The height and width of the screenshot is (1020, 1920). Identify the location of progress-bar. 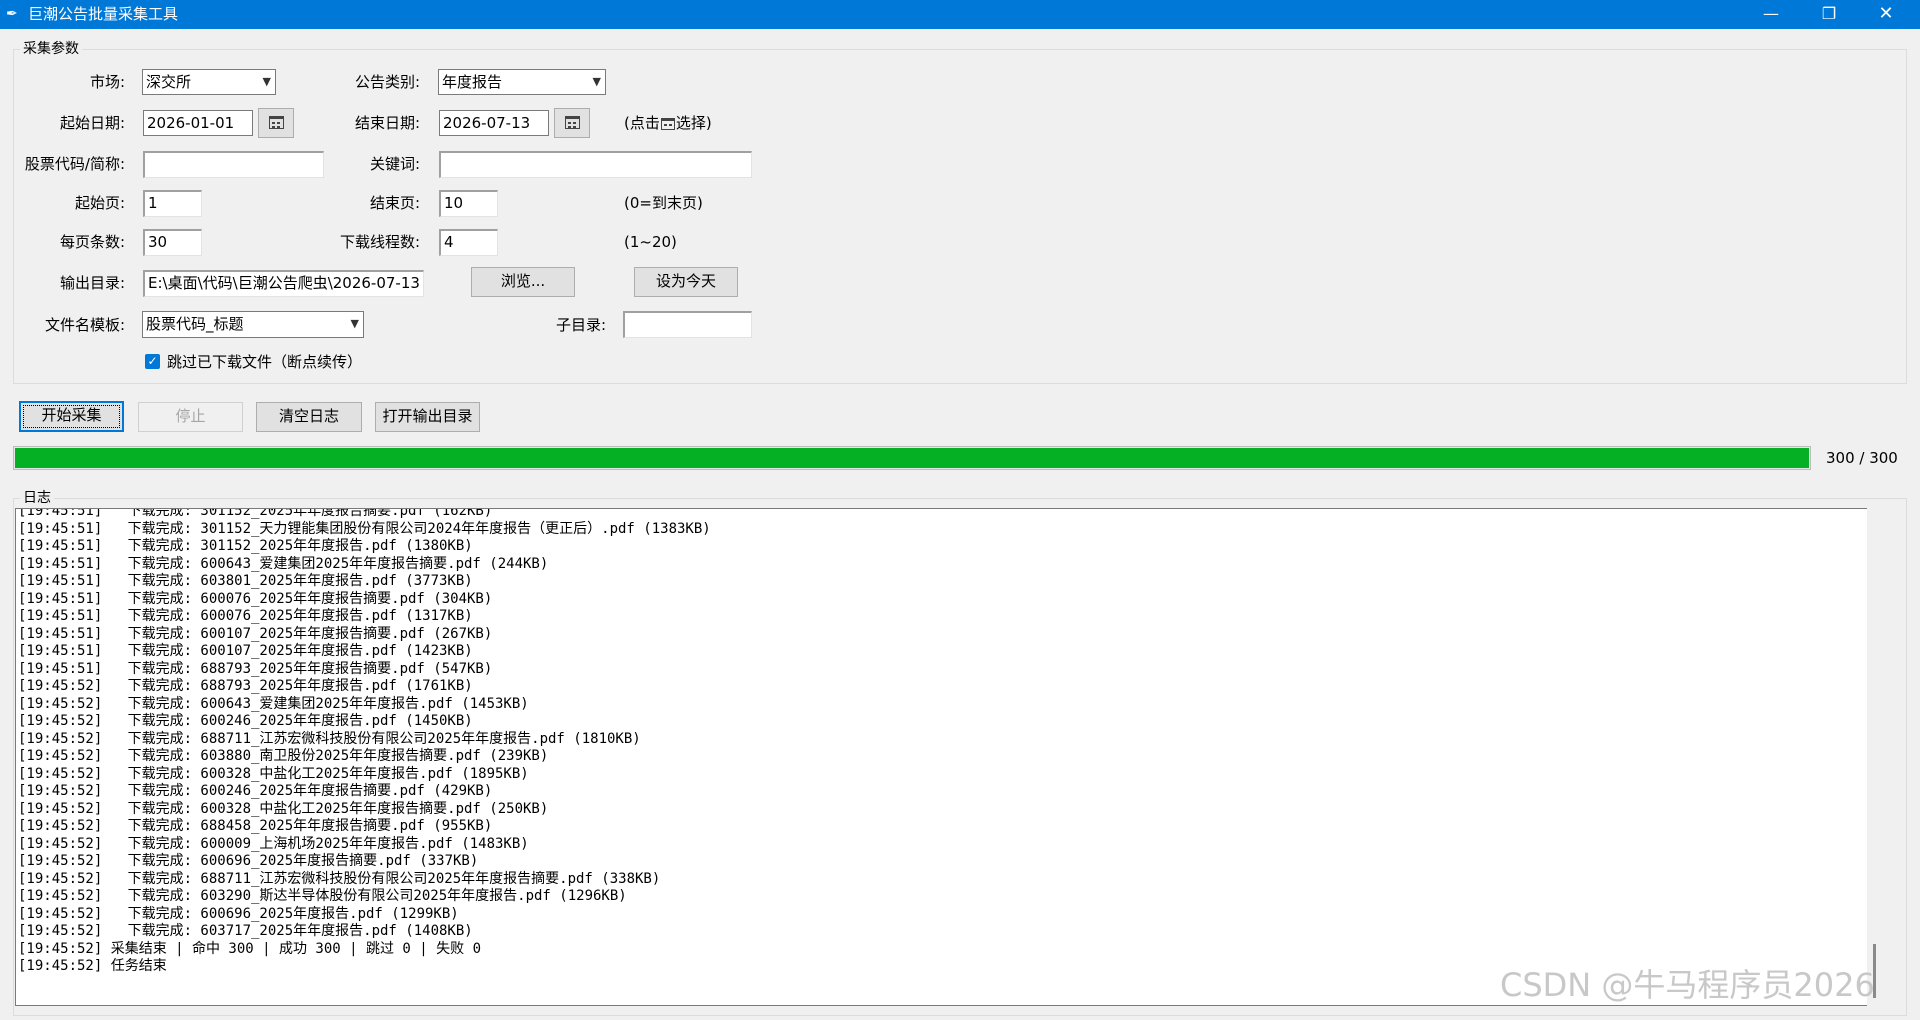
(912, 458).